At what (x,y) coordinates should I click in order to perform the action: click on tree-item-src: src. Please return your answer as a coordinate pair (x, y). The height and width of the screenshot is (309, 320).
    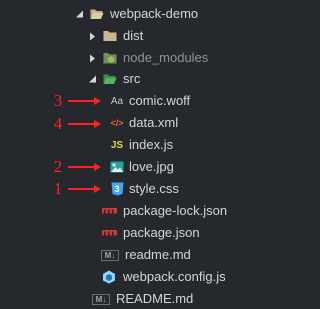
    Looking at the image, I should click on (113, 79).